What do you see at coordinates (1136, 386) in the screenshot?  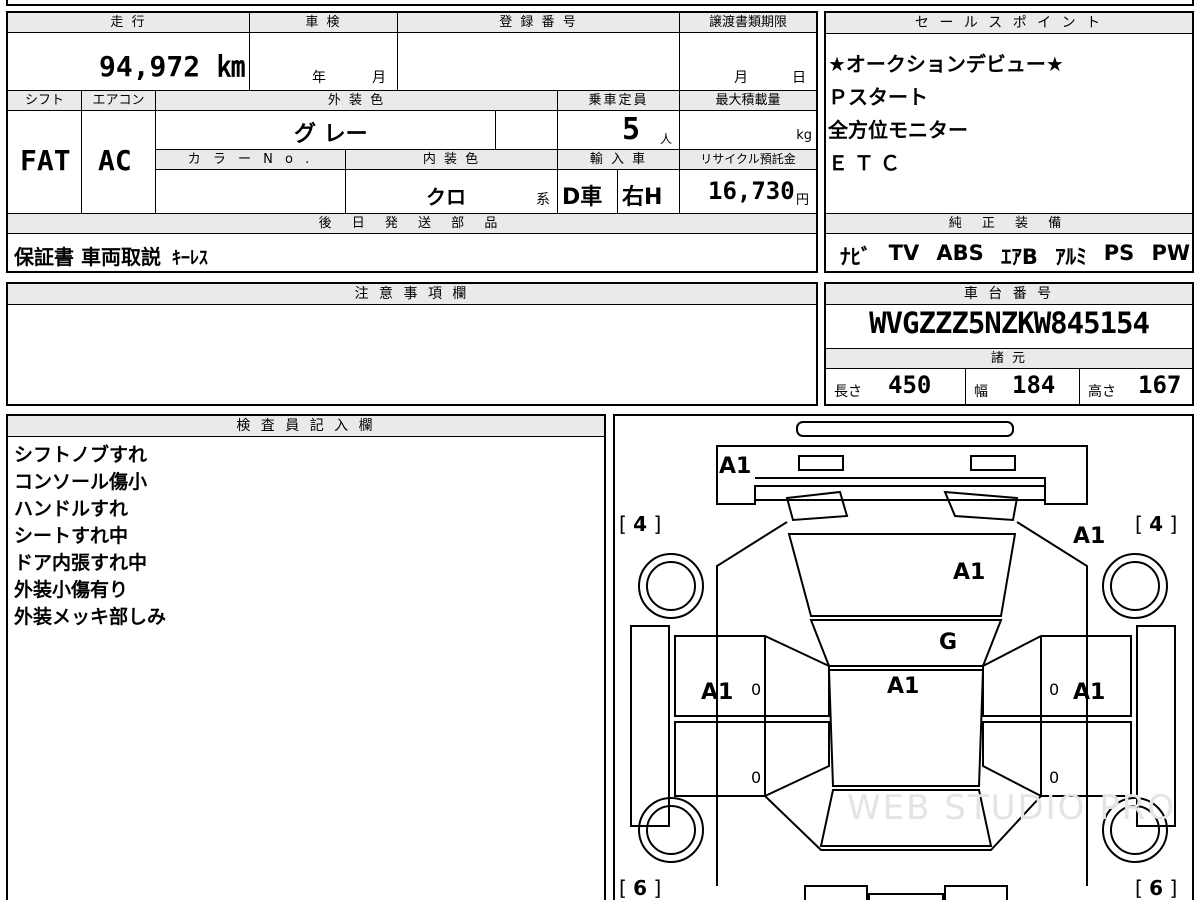 I see `spec-height-cell: 高さ 167` at bounding box center [1136, 386].